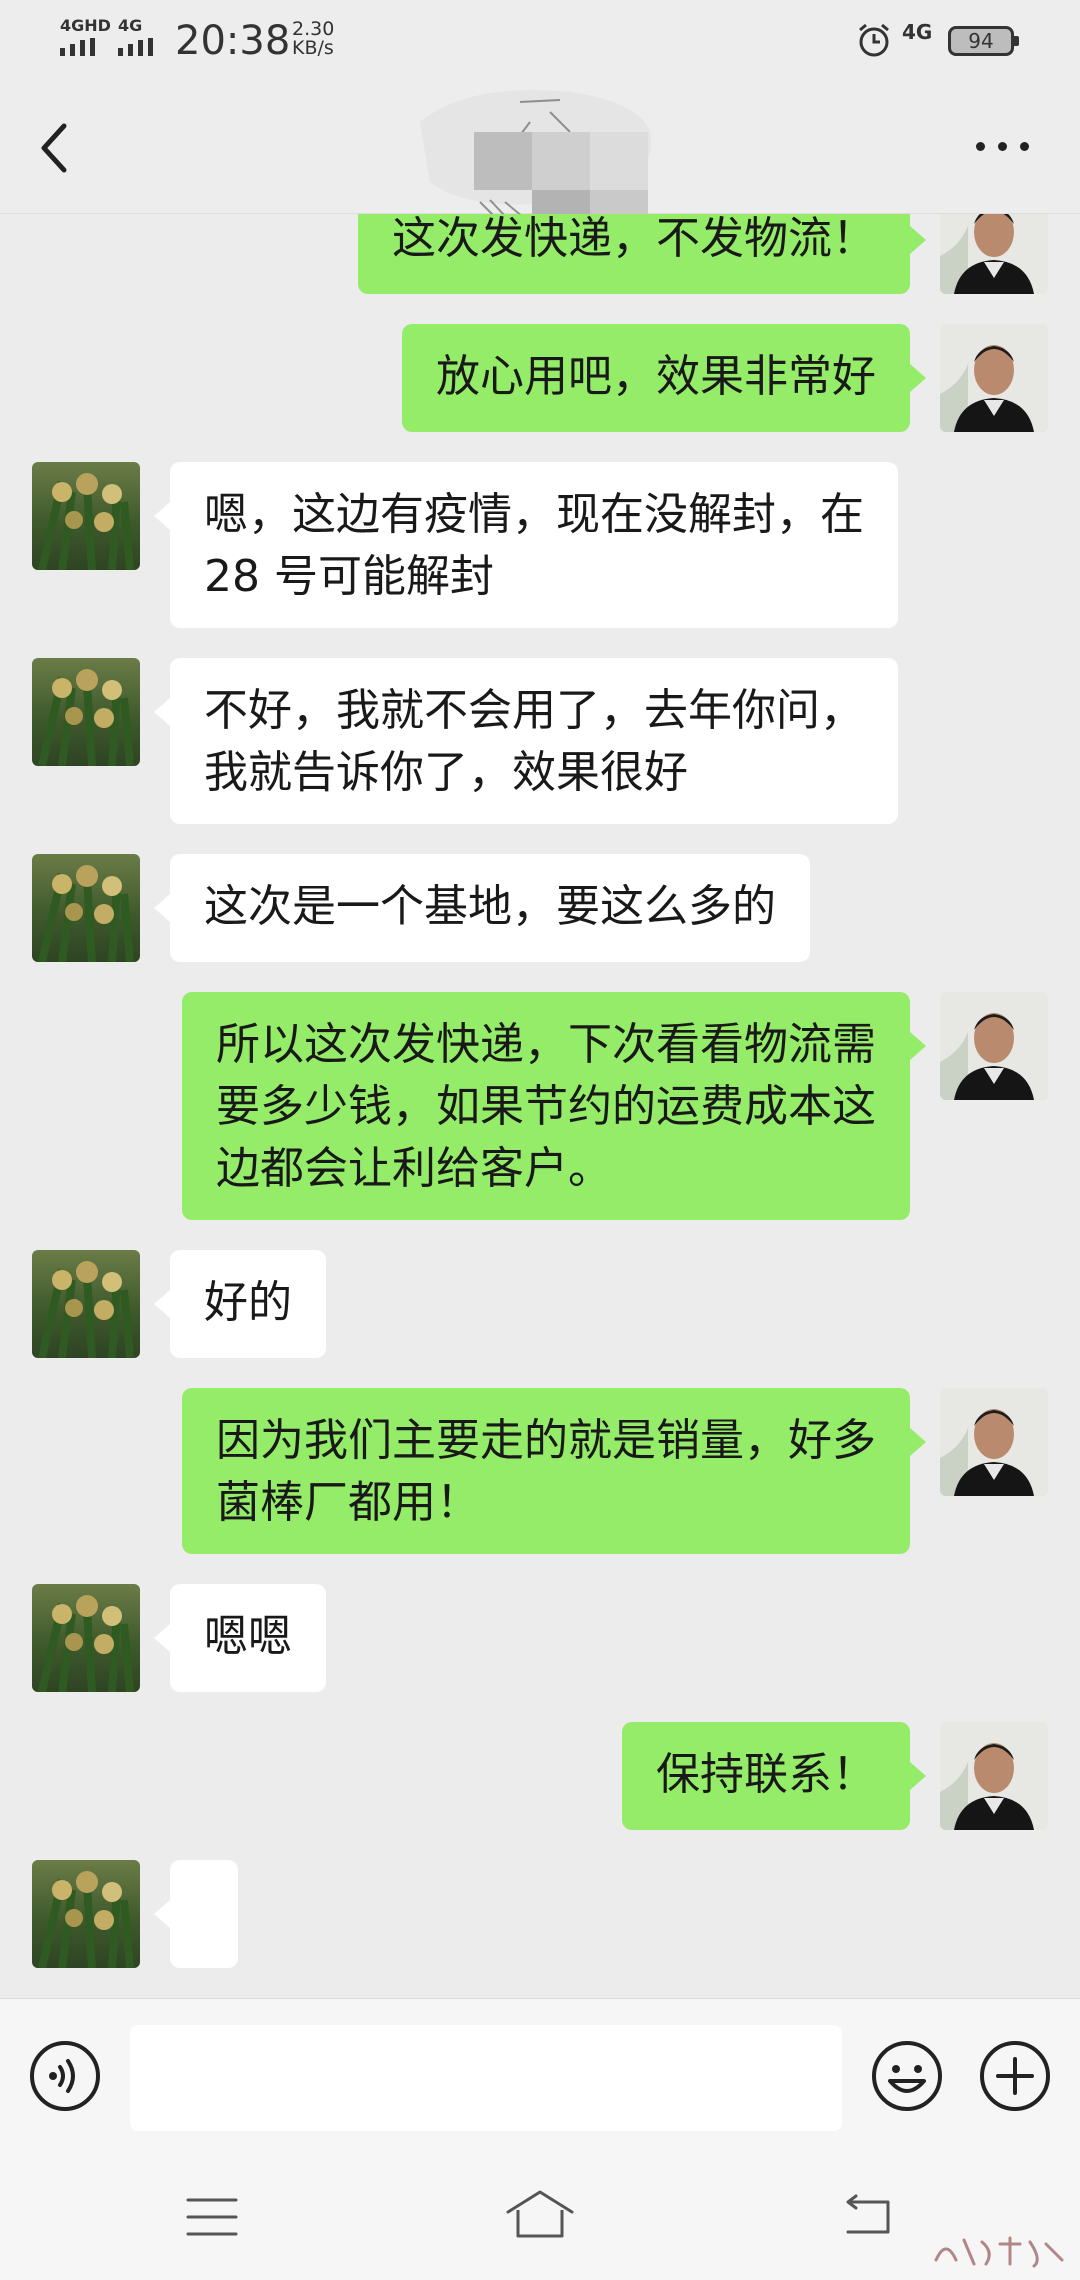  What do you see at coordinates (313, 48) in the screenshot?
I see `network-speed-unit: KB/s` at bounding box center [313, 48].